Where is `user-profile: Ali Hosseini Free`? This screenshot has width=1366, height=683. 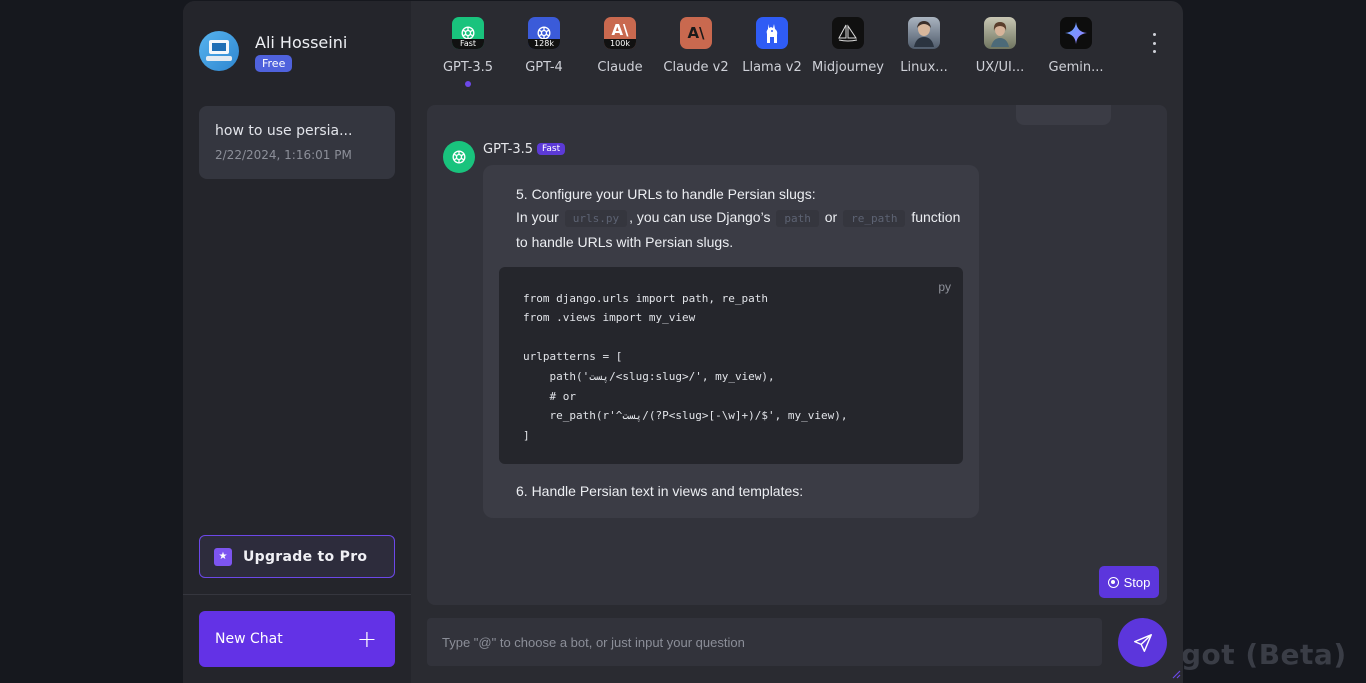
user-profile: Ali Hosseini Free is located at coordinates (273, 51).